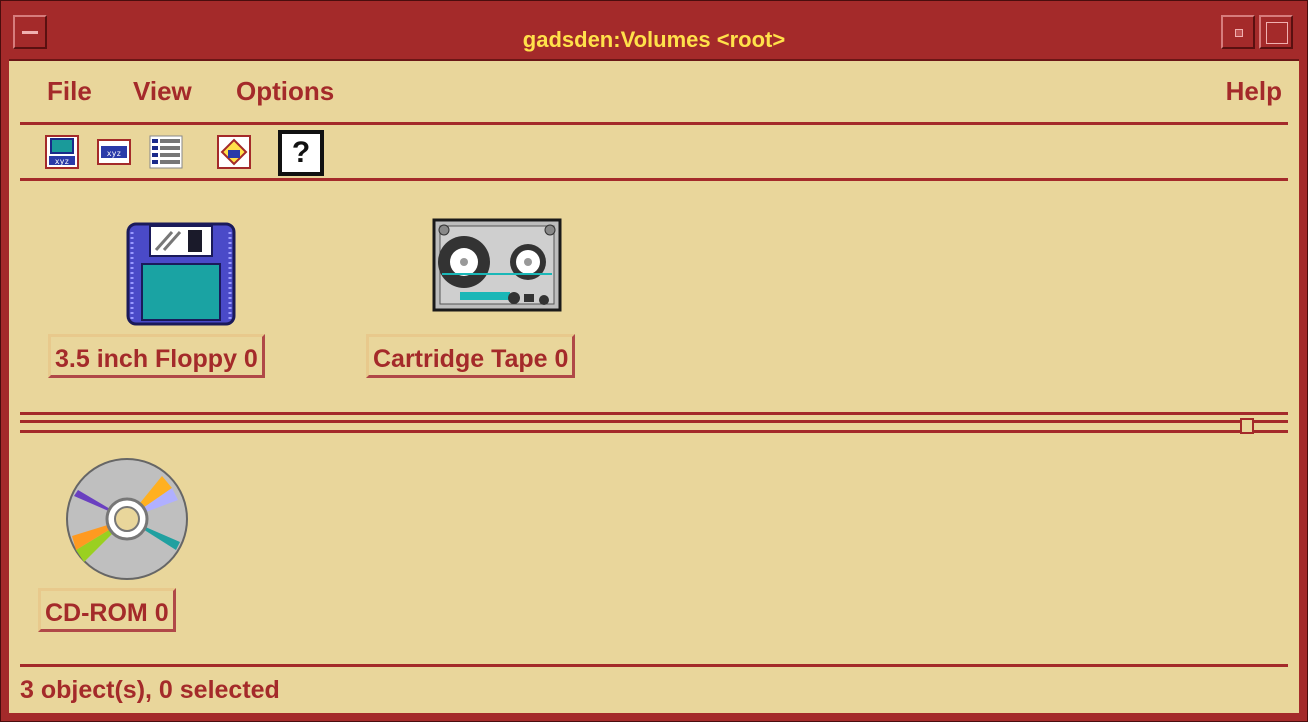 This screenshot has width=1308, height=722. What do you see at coordinates (62, 152) in the screenshot?
I see `large-icons-view-icon: xyz` at bounding box center [62, 152].